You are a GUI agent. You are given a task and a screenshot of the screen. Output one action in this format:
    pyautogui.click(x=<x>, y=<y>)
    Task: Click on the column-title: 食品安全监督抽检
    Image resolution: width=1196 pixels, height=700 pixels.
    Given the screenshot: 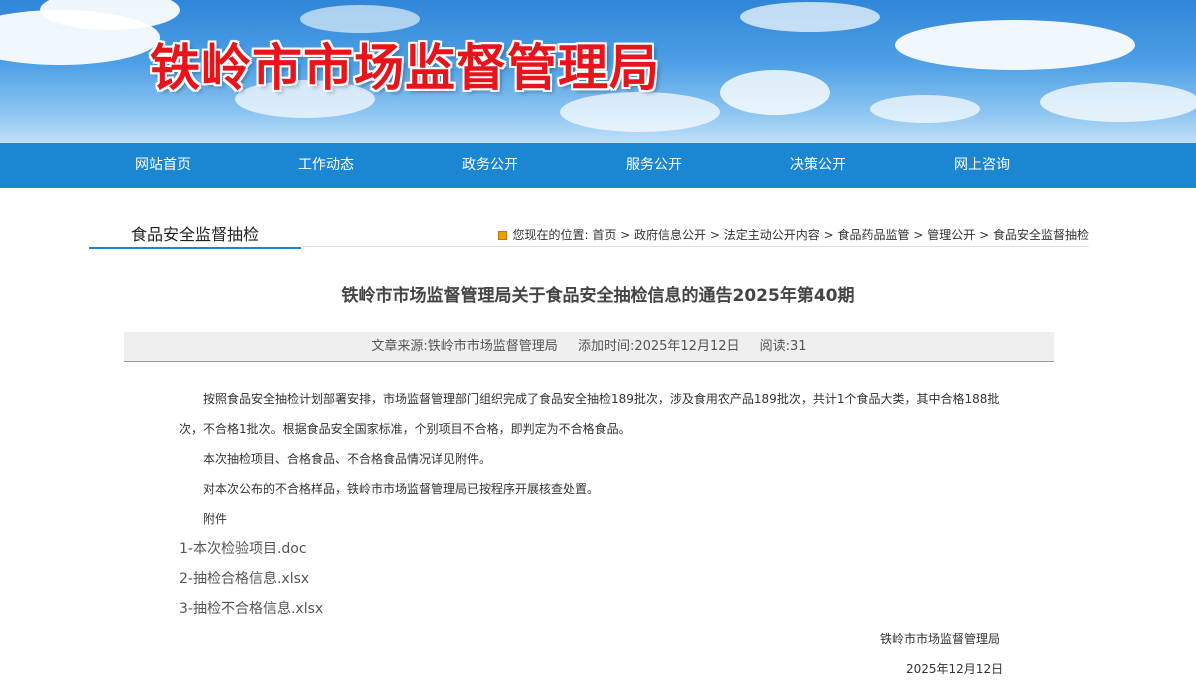 What is the action you would take?
    pyautogui.click(x=195, y=233)
    